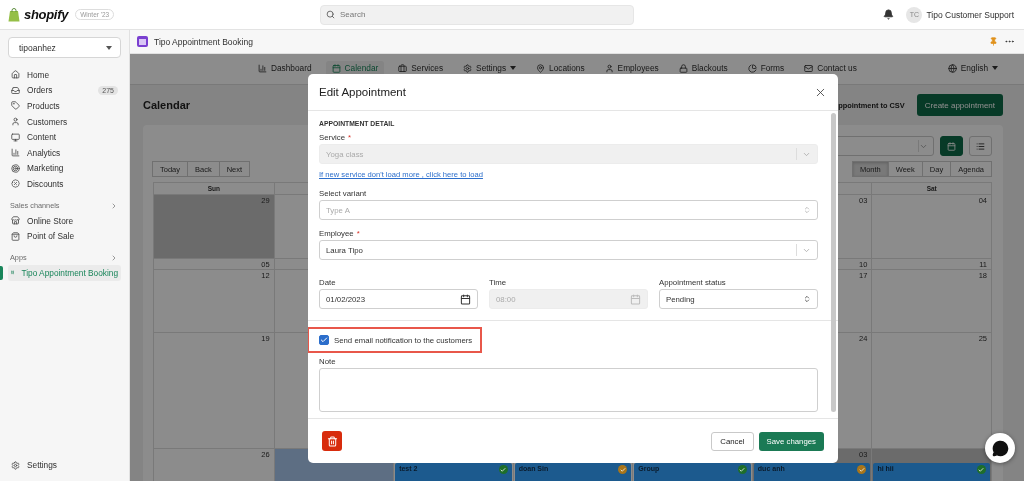 Image resolution: width=1024 pixels, height=481 pixels. I want to click on dialog-title: Edit Appointment, so click(362, 92).